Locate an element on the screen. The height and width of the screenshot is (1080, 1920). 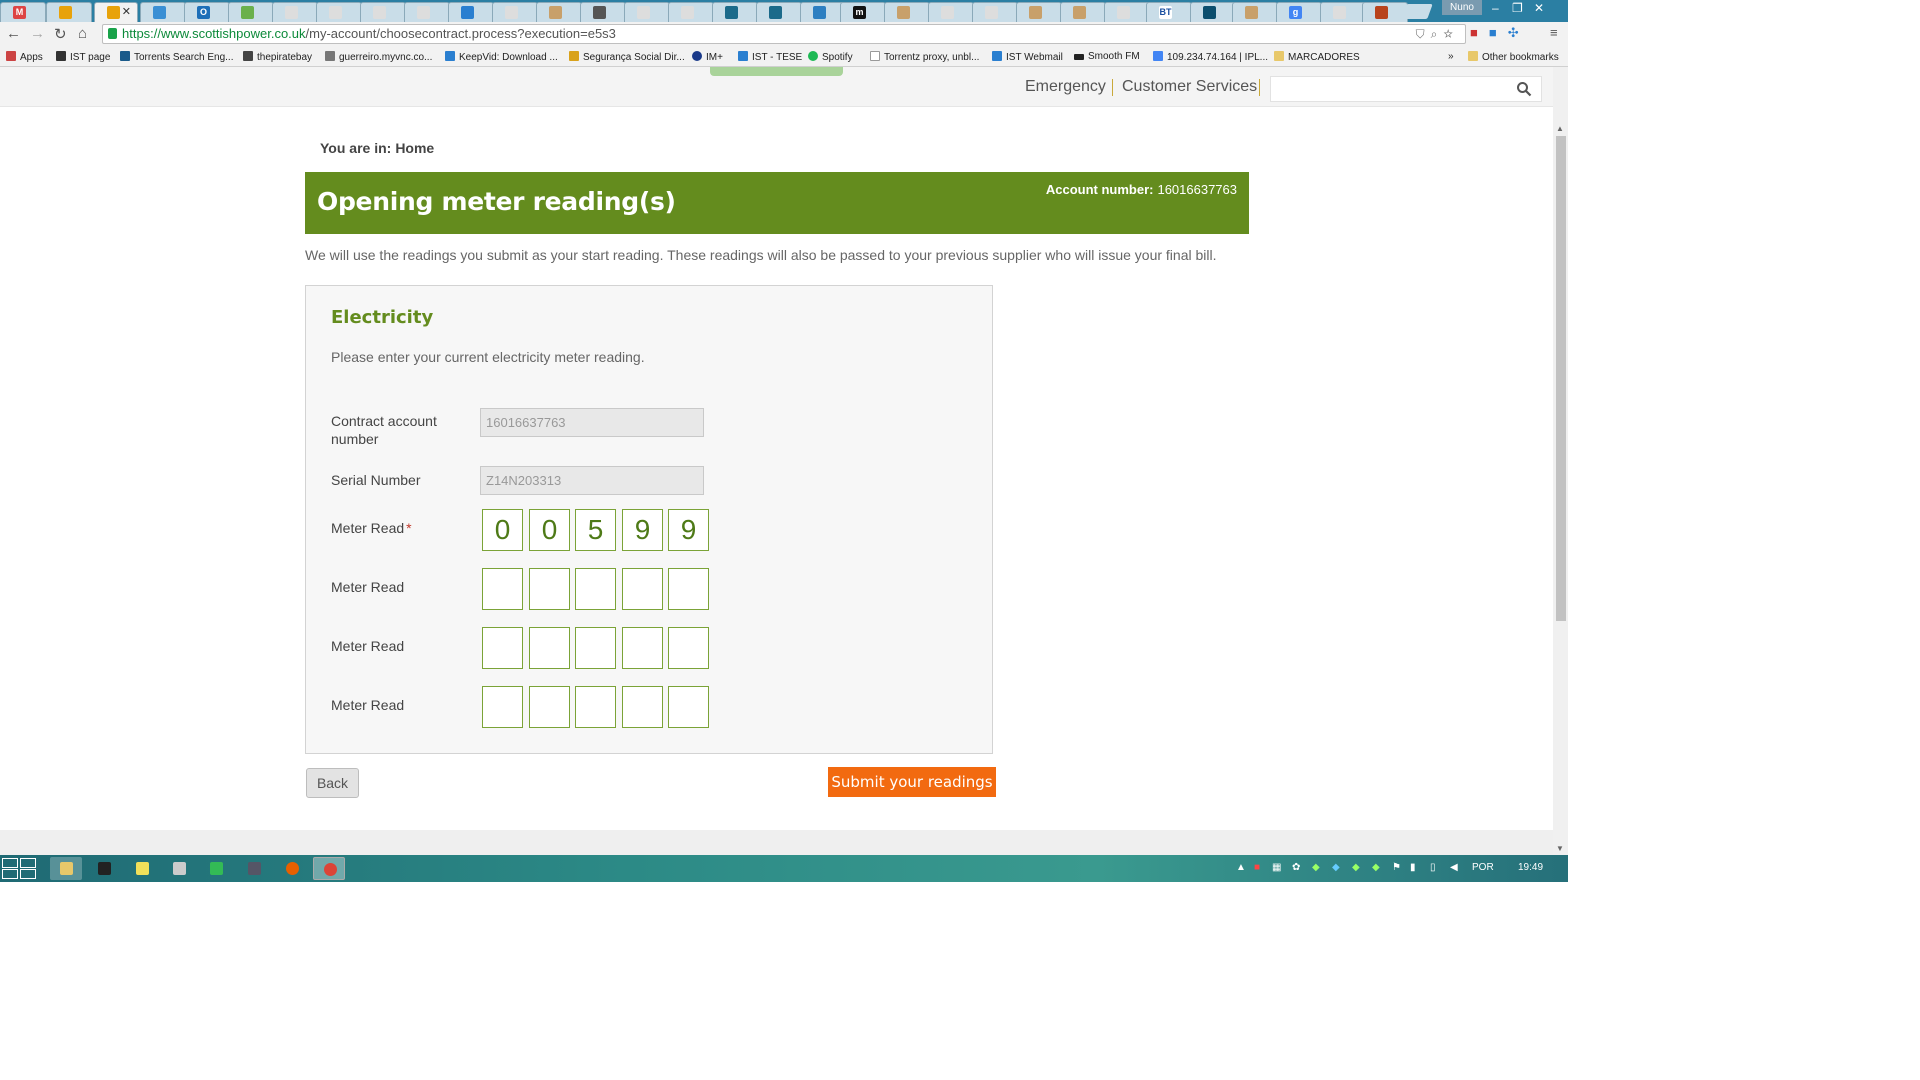
browser-tab: O is located at coordinates (207, 12).